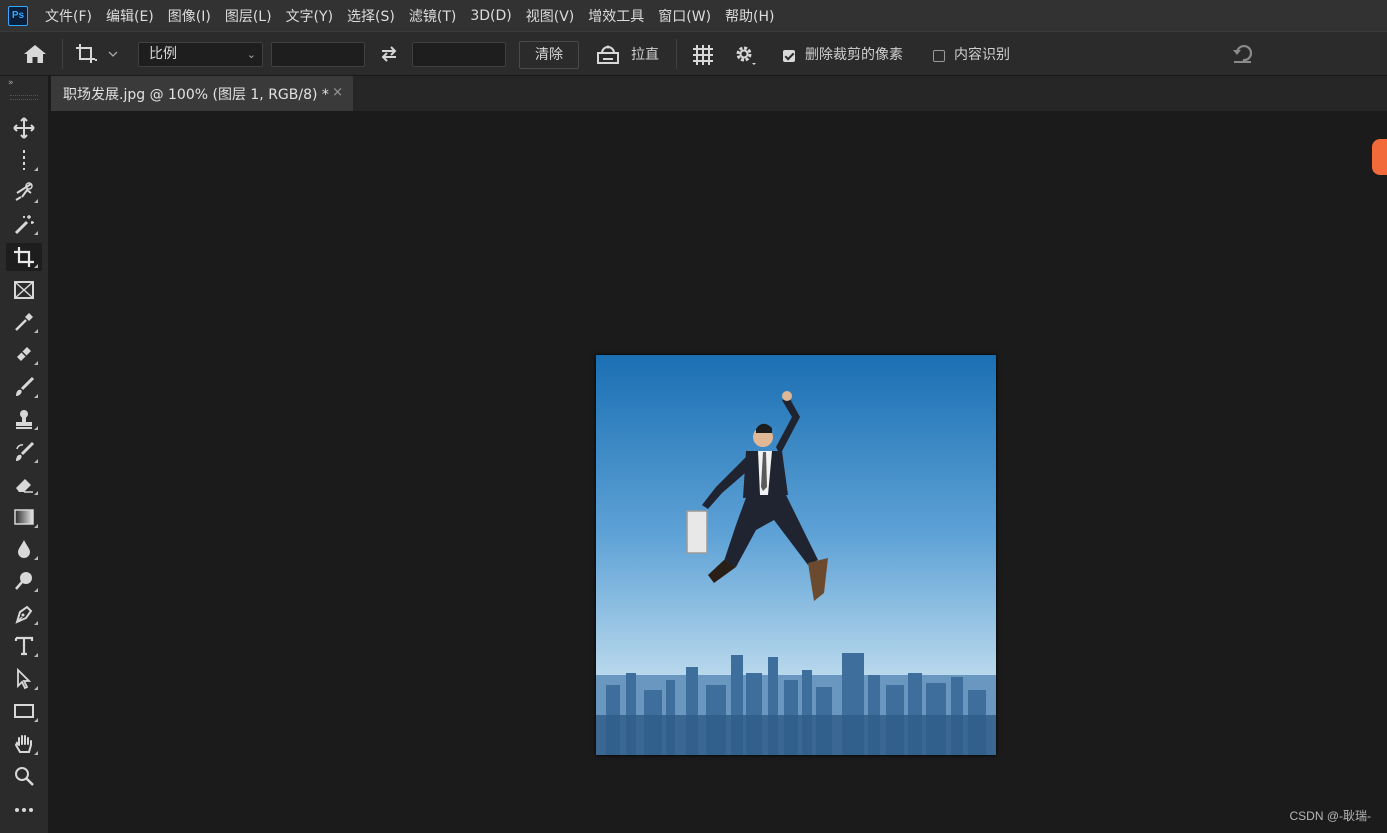  I want to click on history-brush-tool-icon, so click(24, 452).